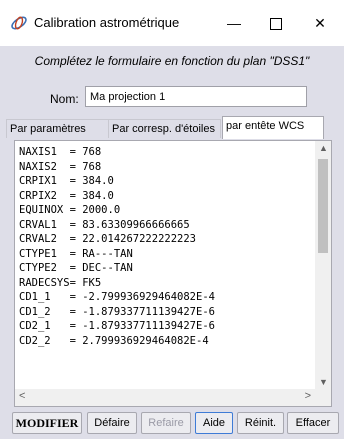 The width and height of the screenshot is (344, 439). I want to click on wcs-header-line: CD2_2 = 2.799936929464082E-4, so click(114, 340).